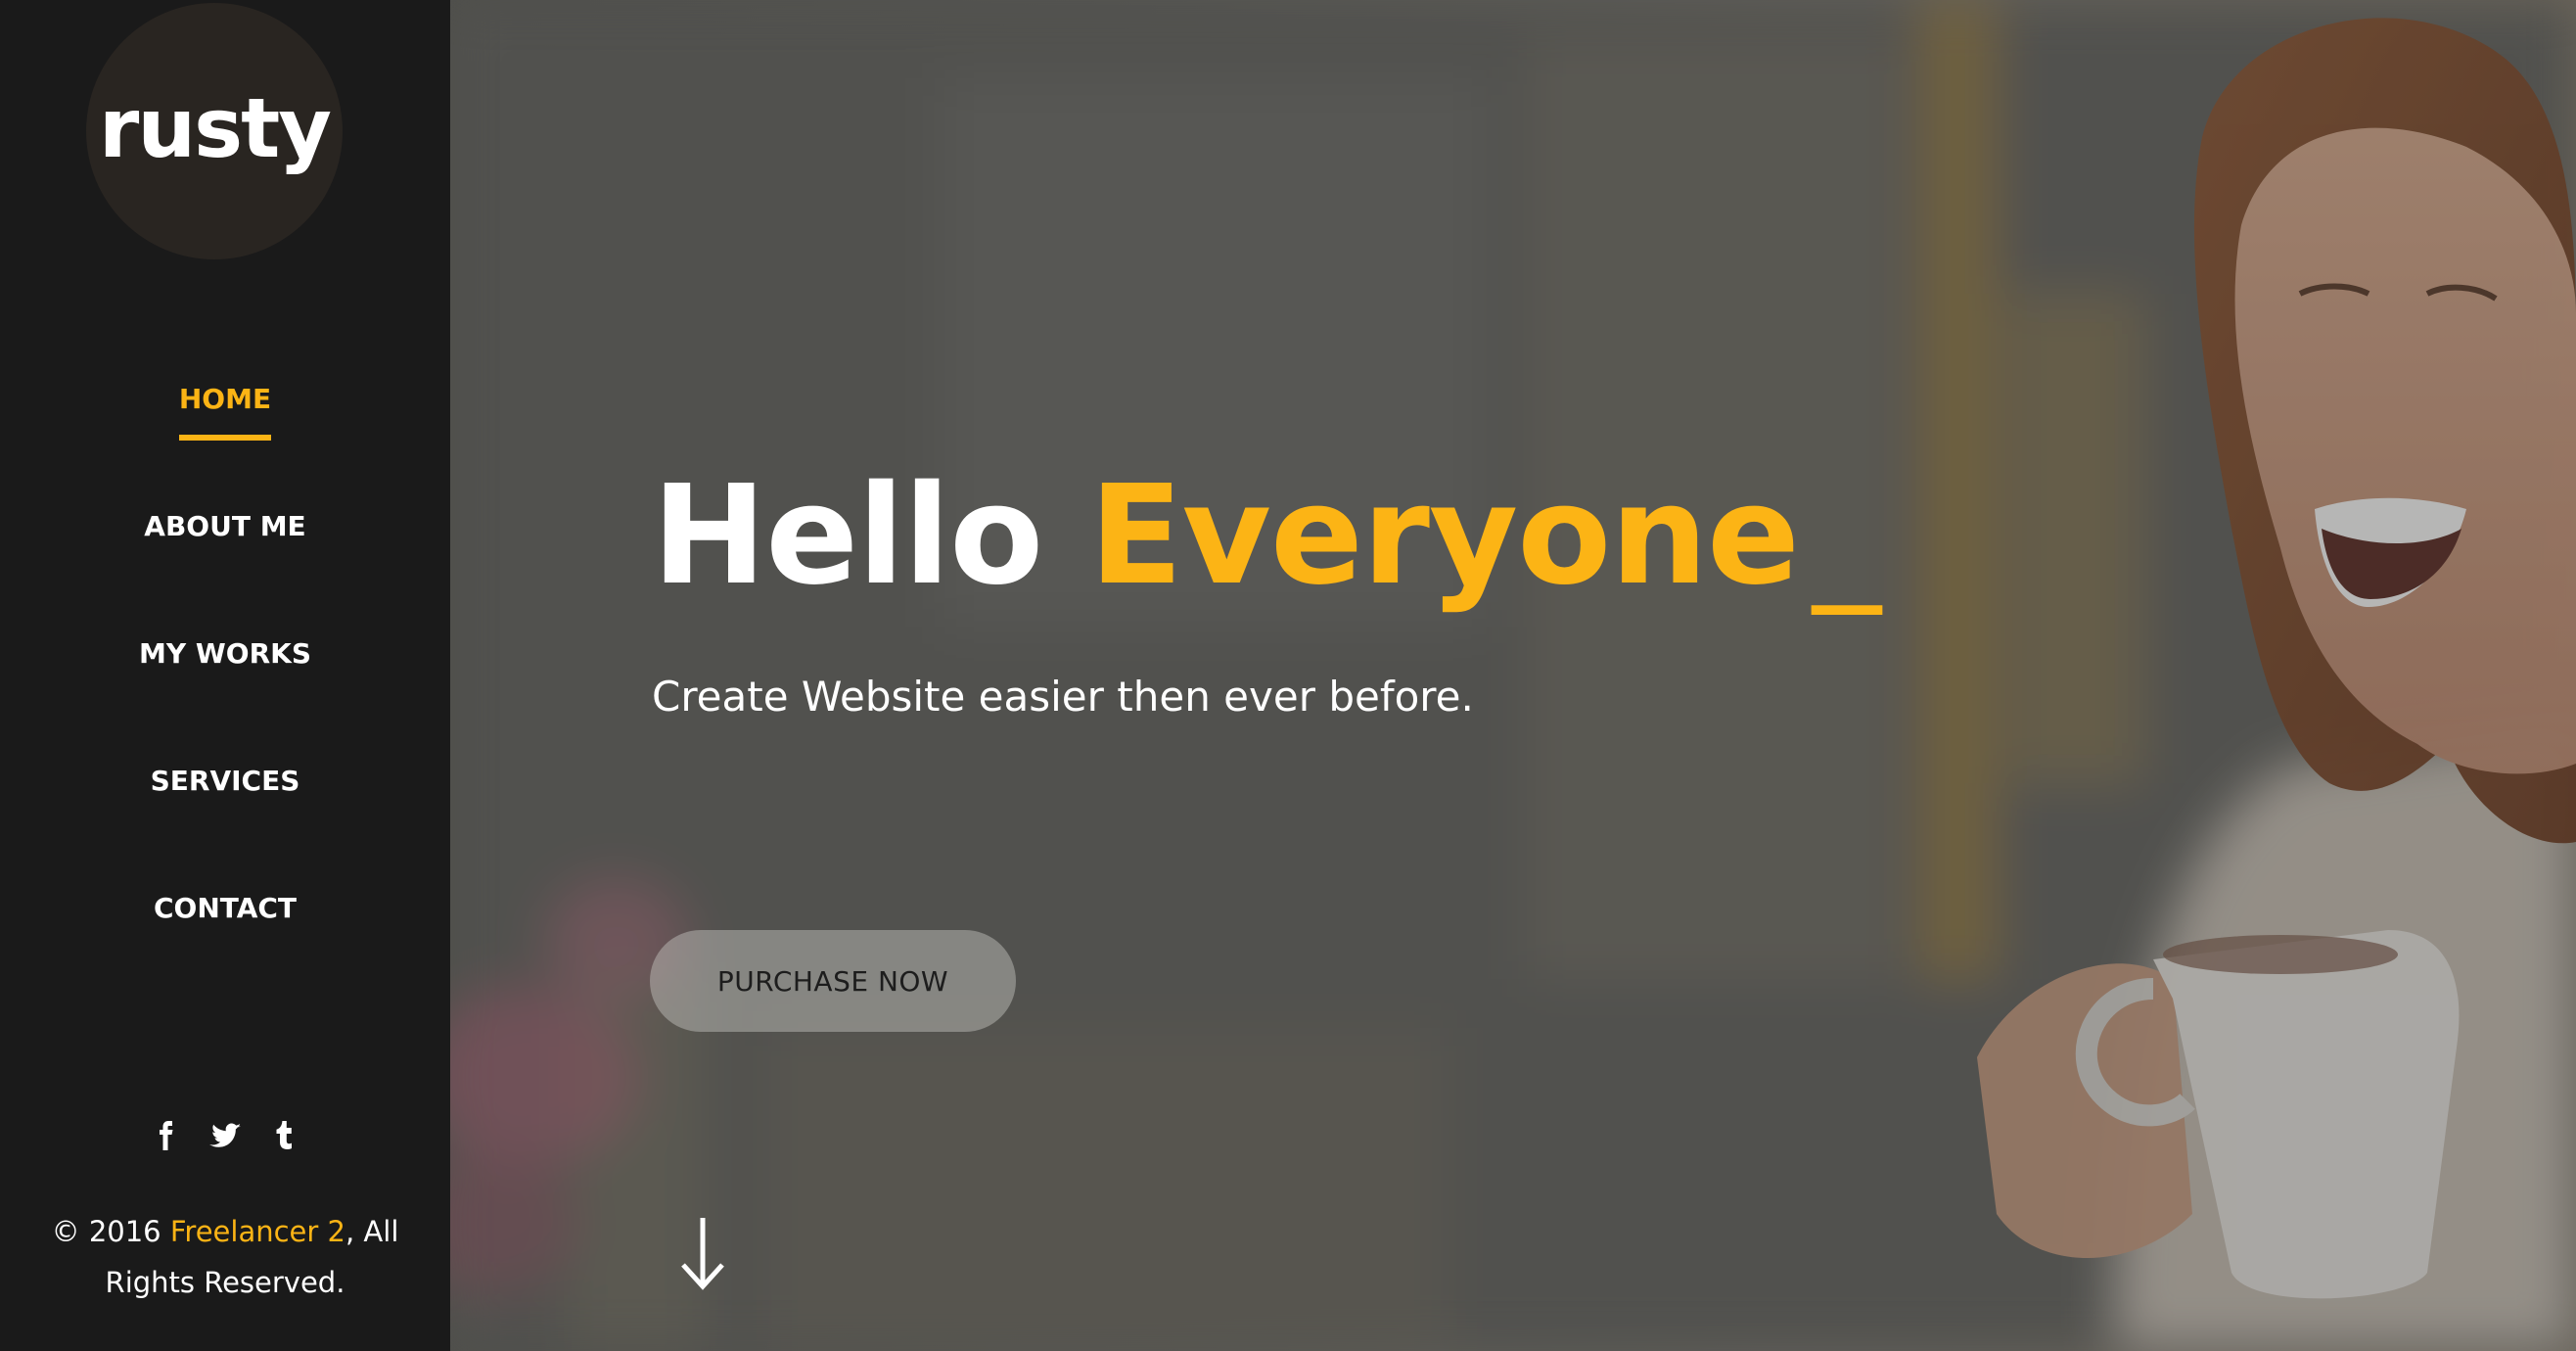 This screenshot has width=2576, height=1351. I want to click on nav-item-about-me: ABOUT ME, so click(225, 572).